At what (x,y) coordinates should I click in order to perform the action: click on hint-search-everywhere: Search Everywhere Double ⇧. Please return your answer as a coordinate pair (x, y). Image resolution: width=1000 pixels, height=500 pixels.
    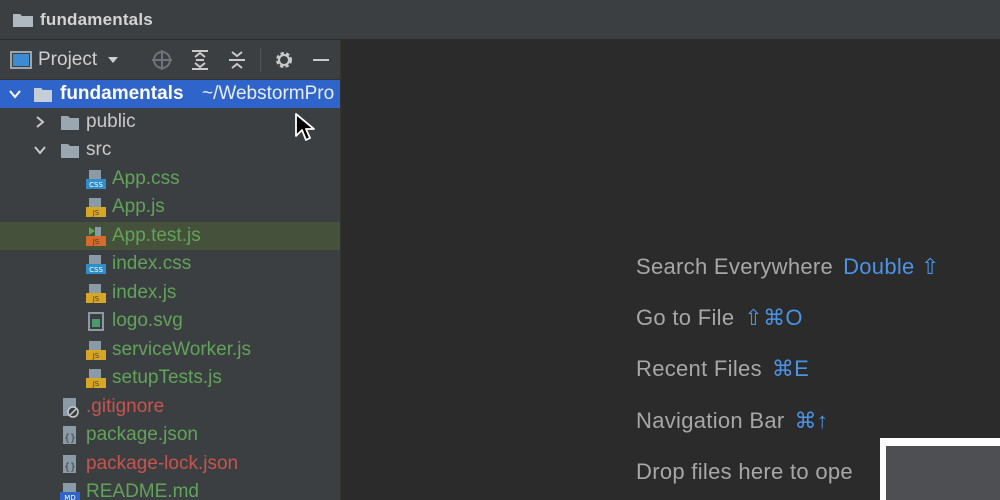
    Looking at the image, I should click on (788, 267).